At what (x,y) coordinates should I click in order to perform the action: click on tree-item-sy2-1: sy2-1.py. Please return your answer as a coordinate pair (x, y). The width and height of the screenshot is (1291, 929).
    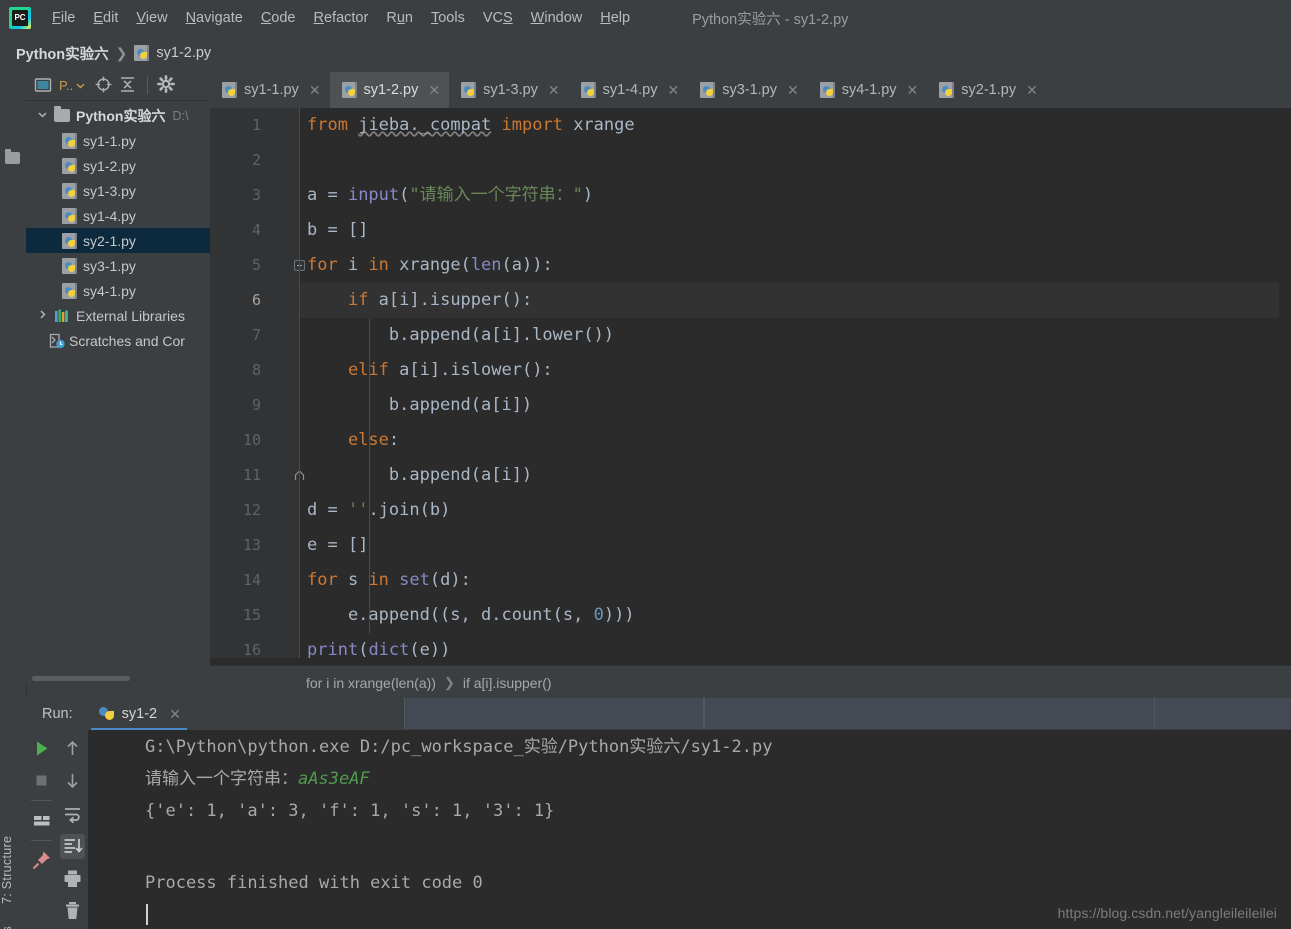
    Looking at the image, I should click on (118, 240).